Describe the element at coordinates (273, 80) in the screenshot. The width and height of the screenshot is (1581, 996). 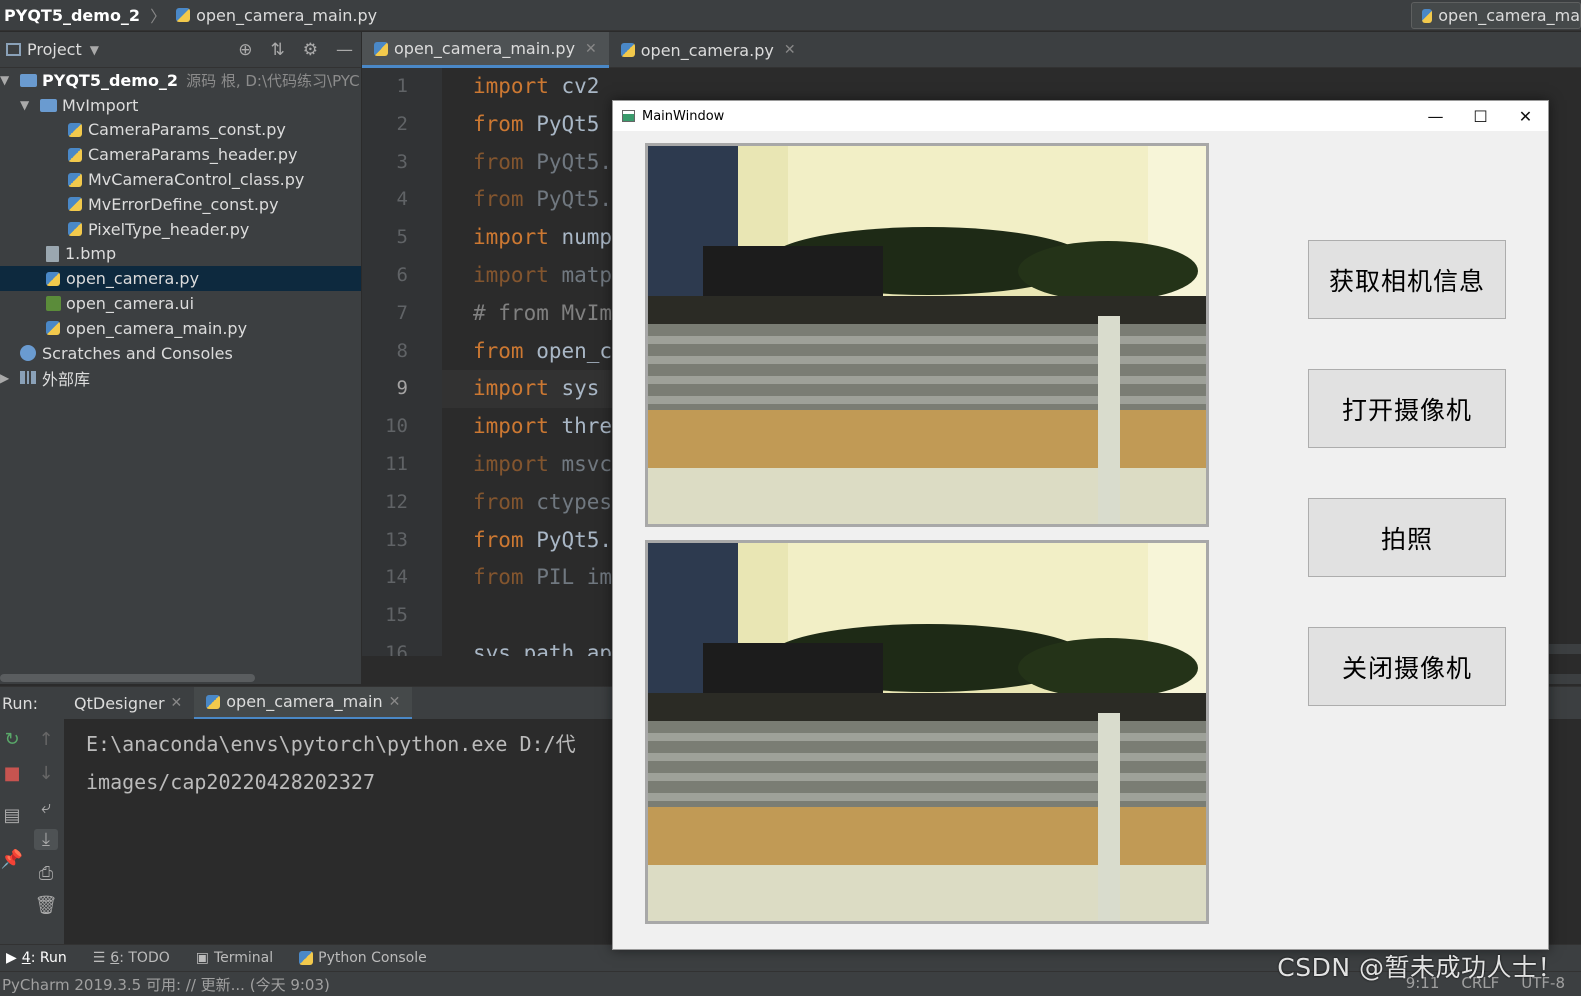
I see `tree-root-meta: 源码 根, D:\代码练习\PYC` at that location.